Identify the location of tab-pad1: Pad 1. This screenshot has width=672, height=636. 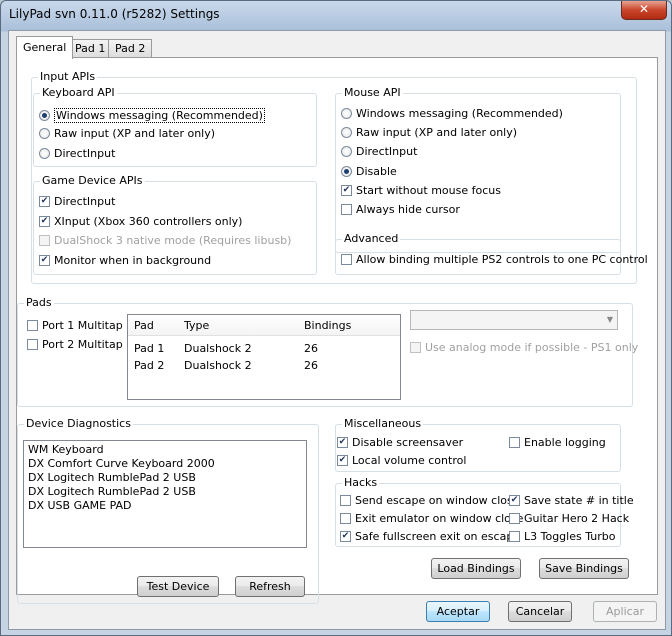
(90, 48).